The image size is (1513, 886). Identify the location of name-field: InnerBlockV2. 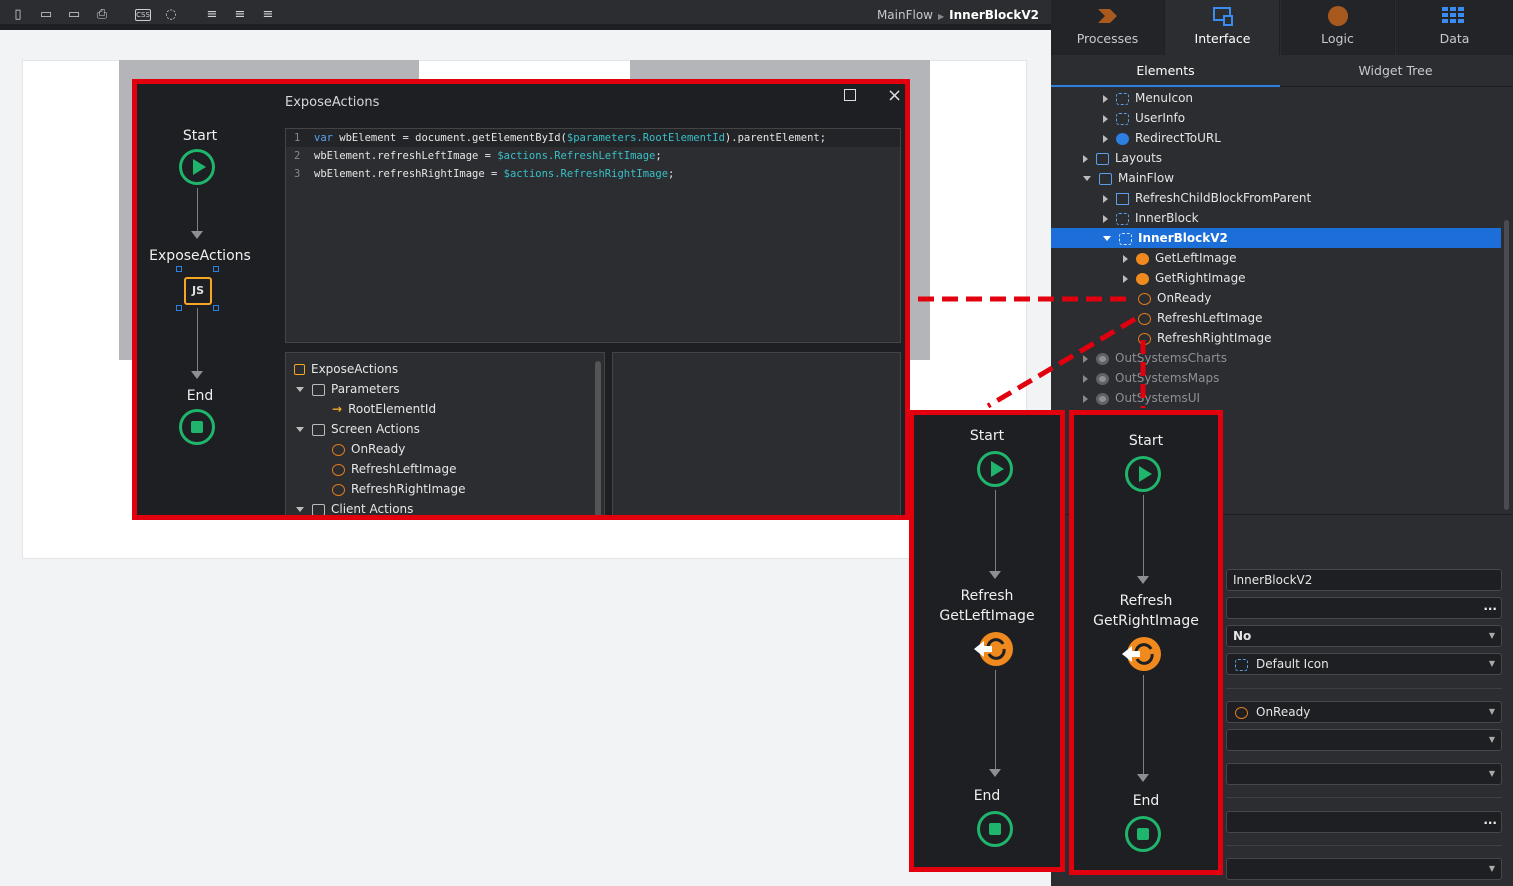
(1364, 580).